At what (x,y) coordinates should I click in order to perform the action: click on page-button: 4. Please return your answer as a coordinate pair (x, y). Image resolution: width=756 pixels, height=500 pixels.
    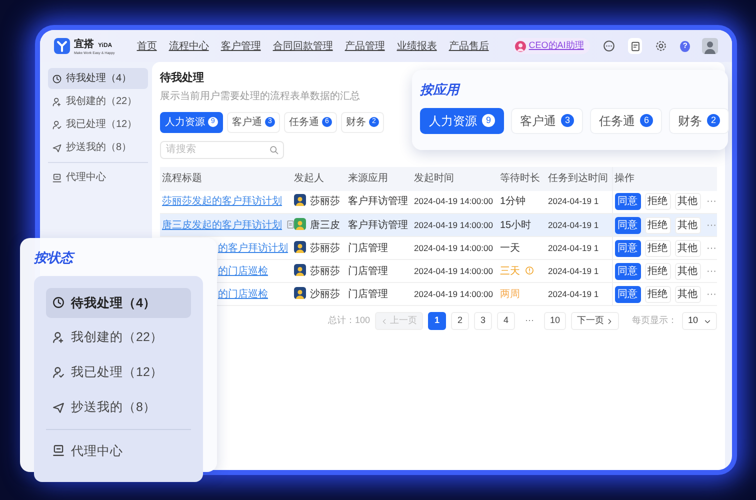
    Looking at the image, I should click on (505, 321).